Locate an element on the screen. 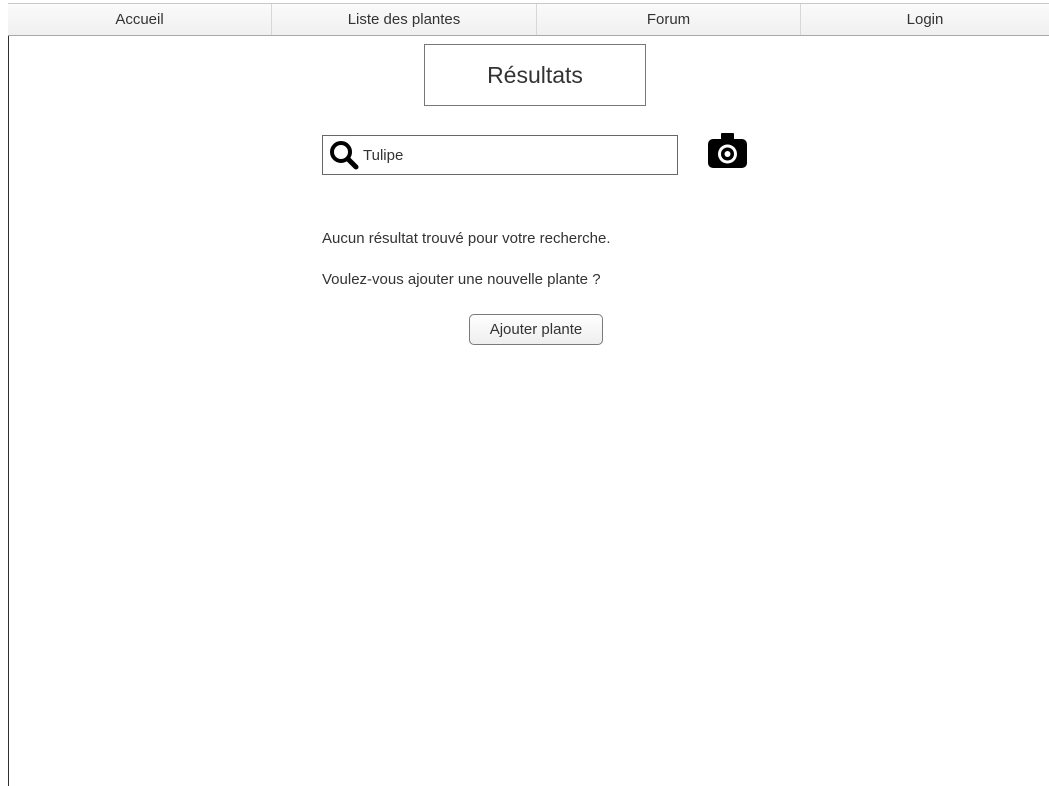 This screenshot has width=1049, height=786. nav-item-home-label: Accueil is located at coordinates (139, 19).